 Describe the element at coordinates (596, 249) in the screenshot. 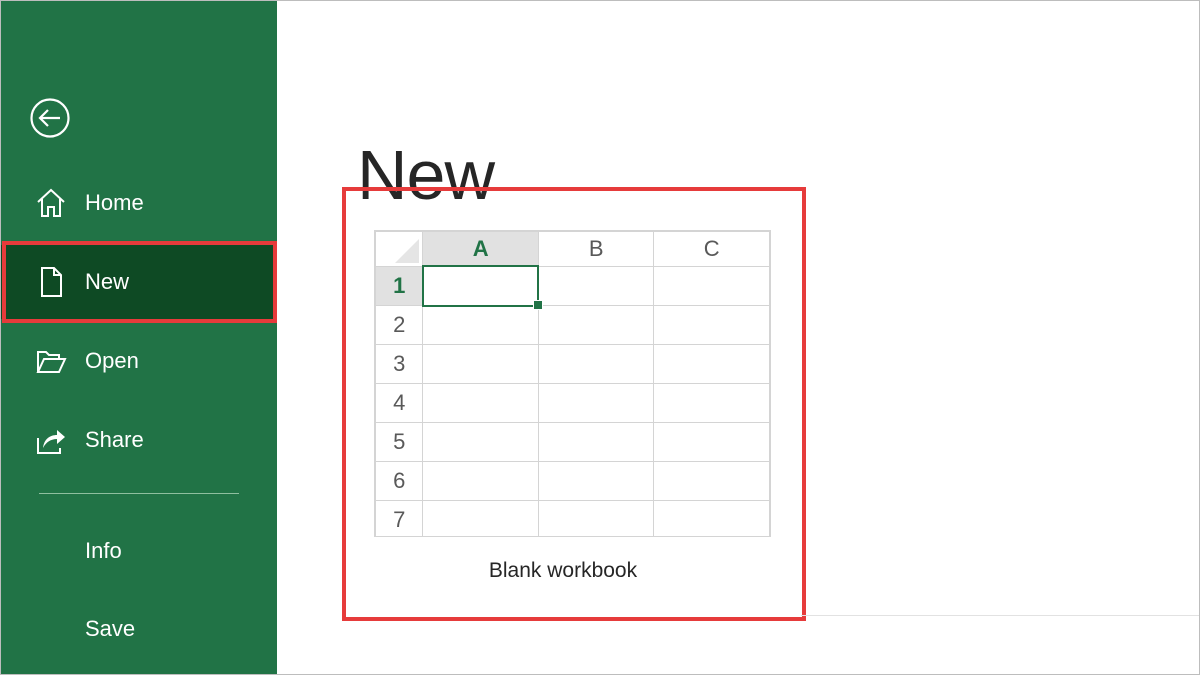

I see `column-header: B` at that location.